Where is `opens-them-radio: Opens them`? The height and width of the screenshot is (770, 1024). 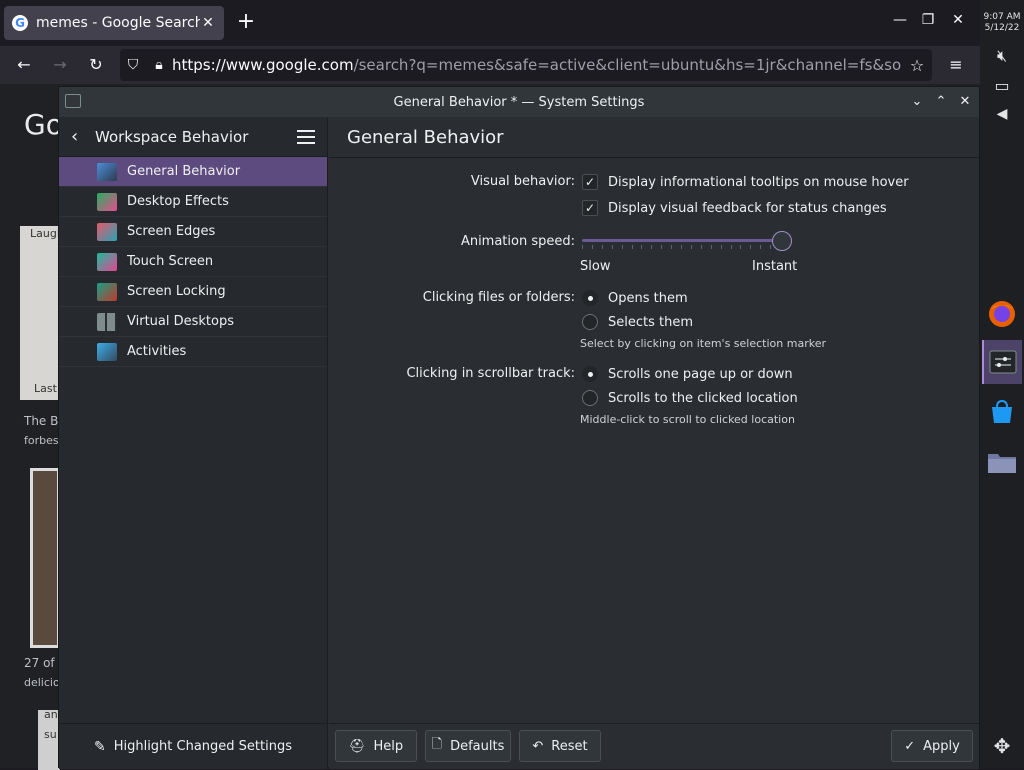
opens-them-radio: Opens them is located at coordinates (635, 298).